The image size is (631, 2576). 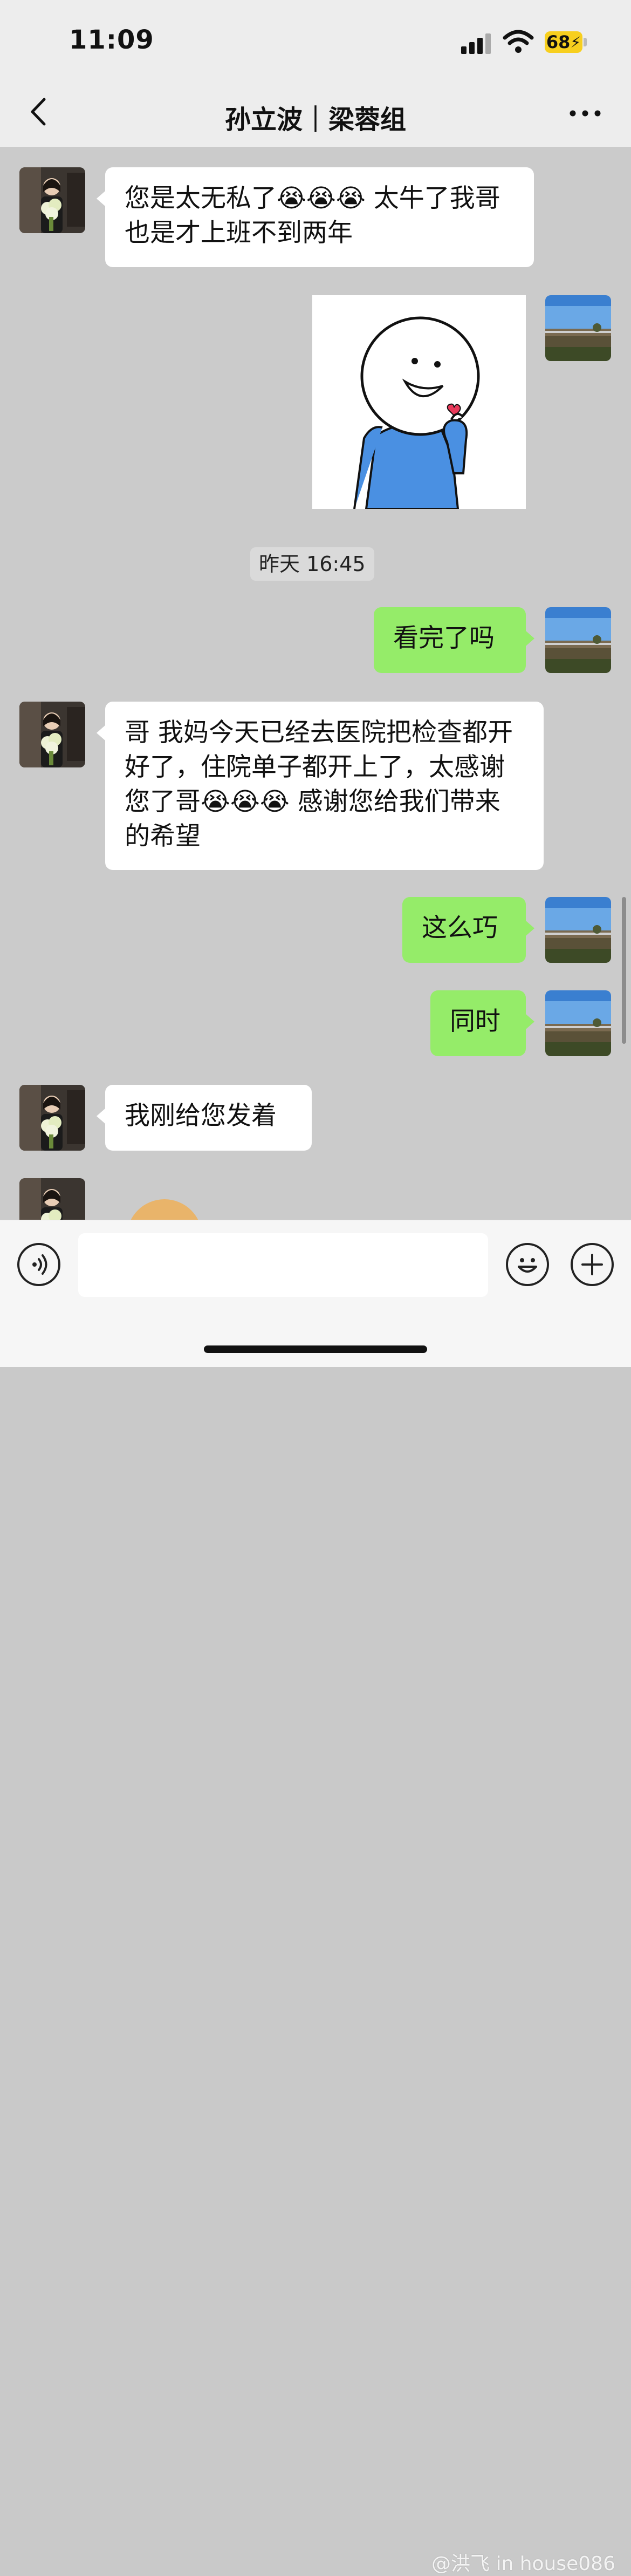 I want to click on message-bubble-sent: 这么巧, so click(x=468, y=930).